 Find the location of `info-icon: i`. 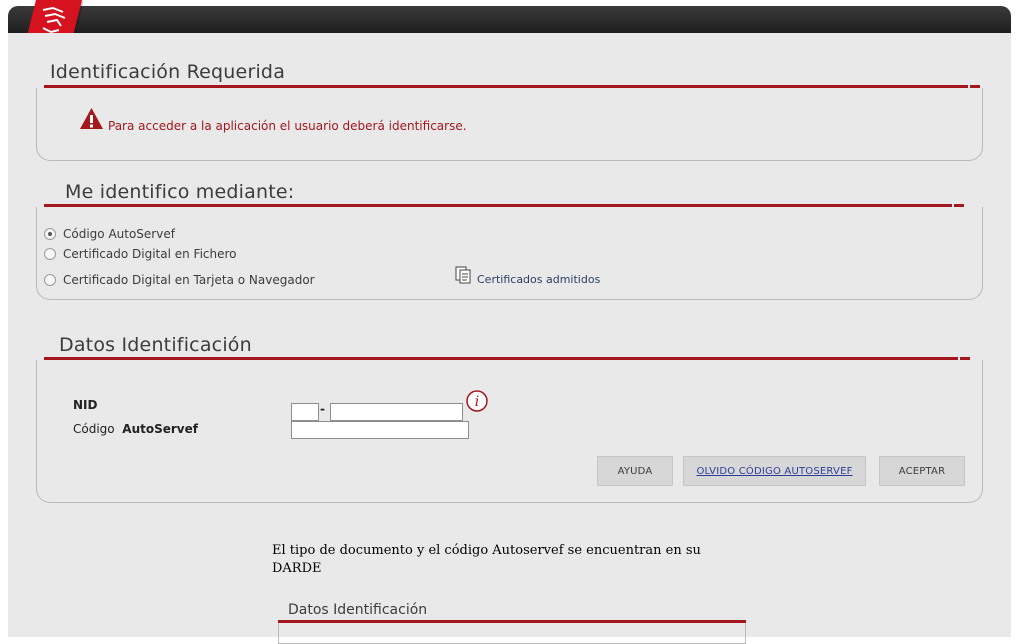

info-icon: i is located at coordinates (477, 401).